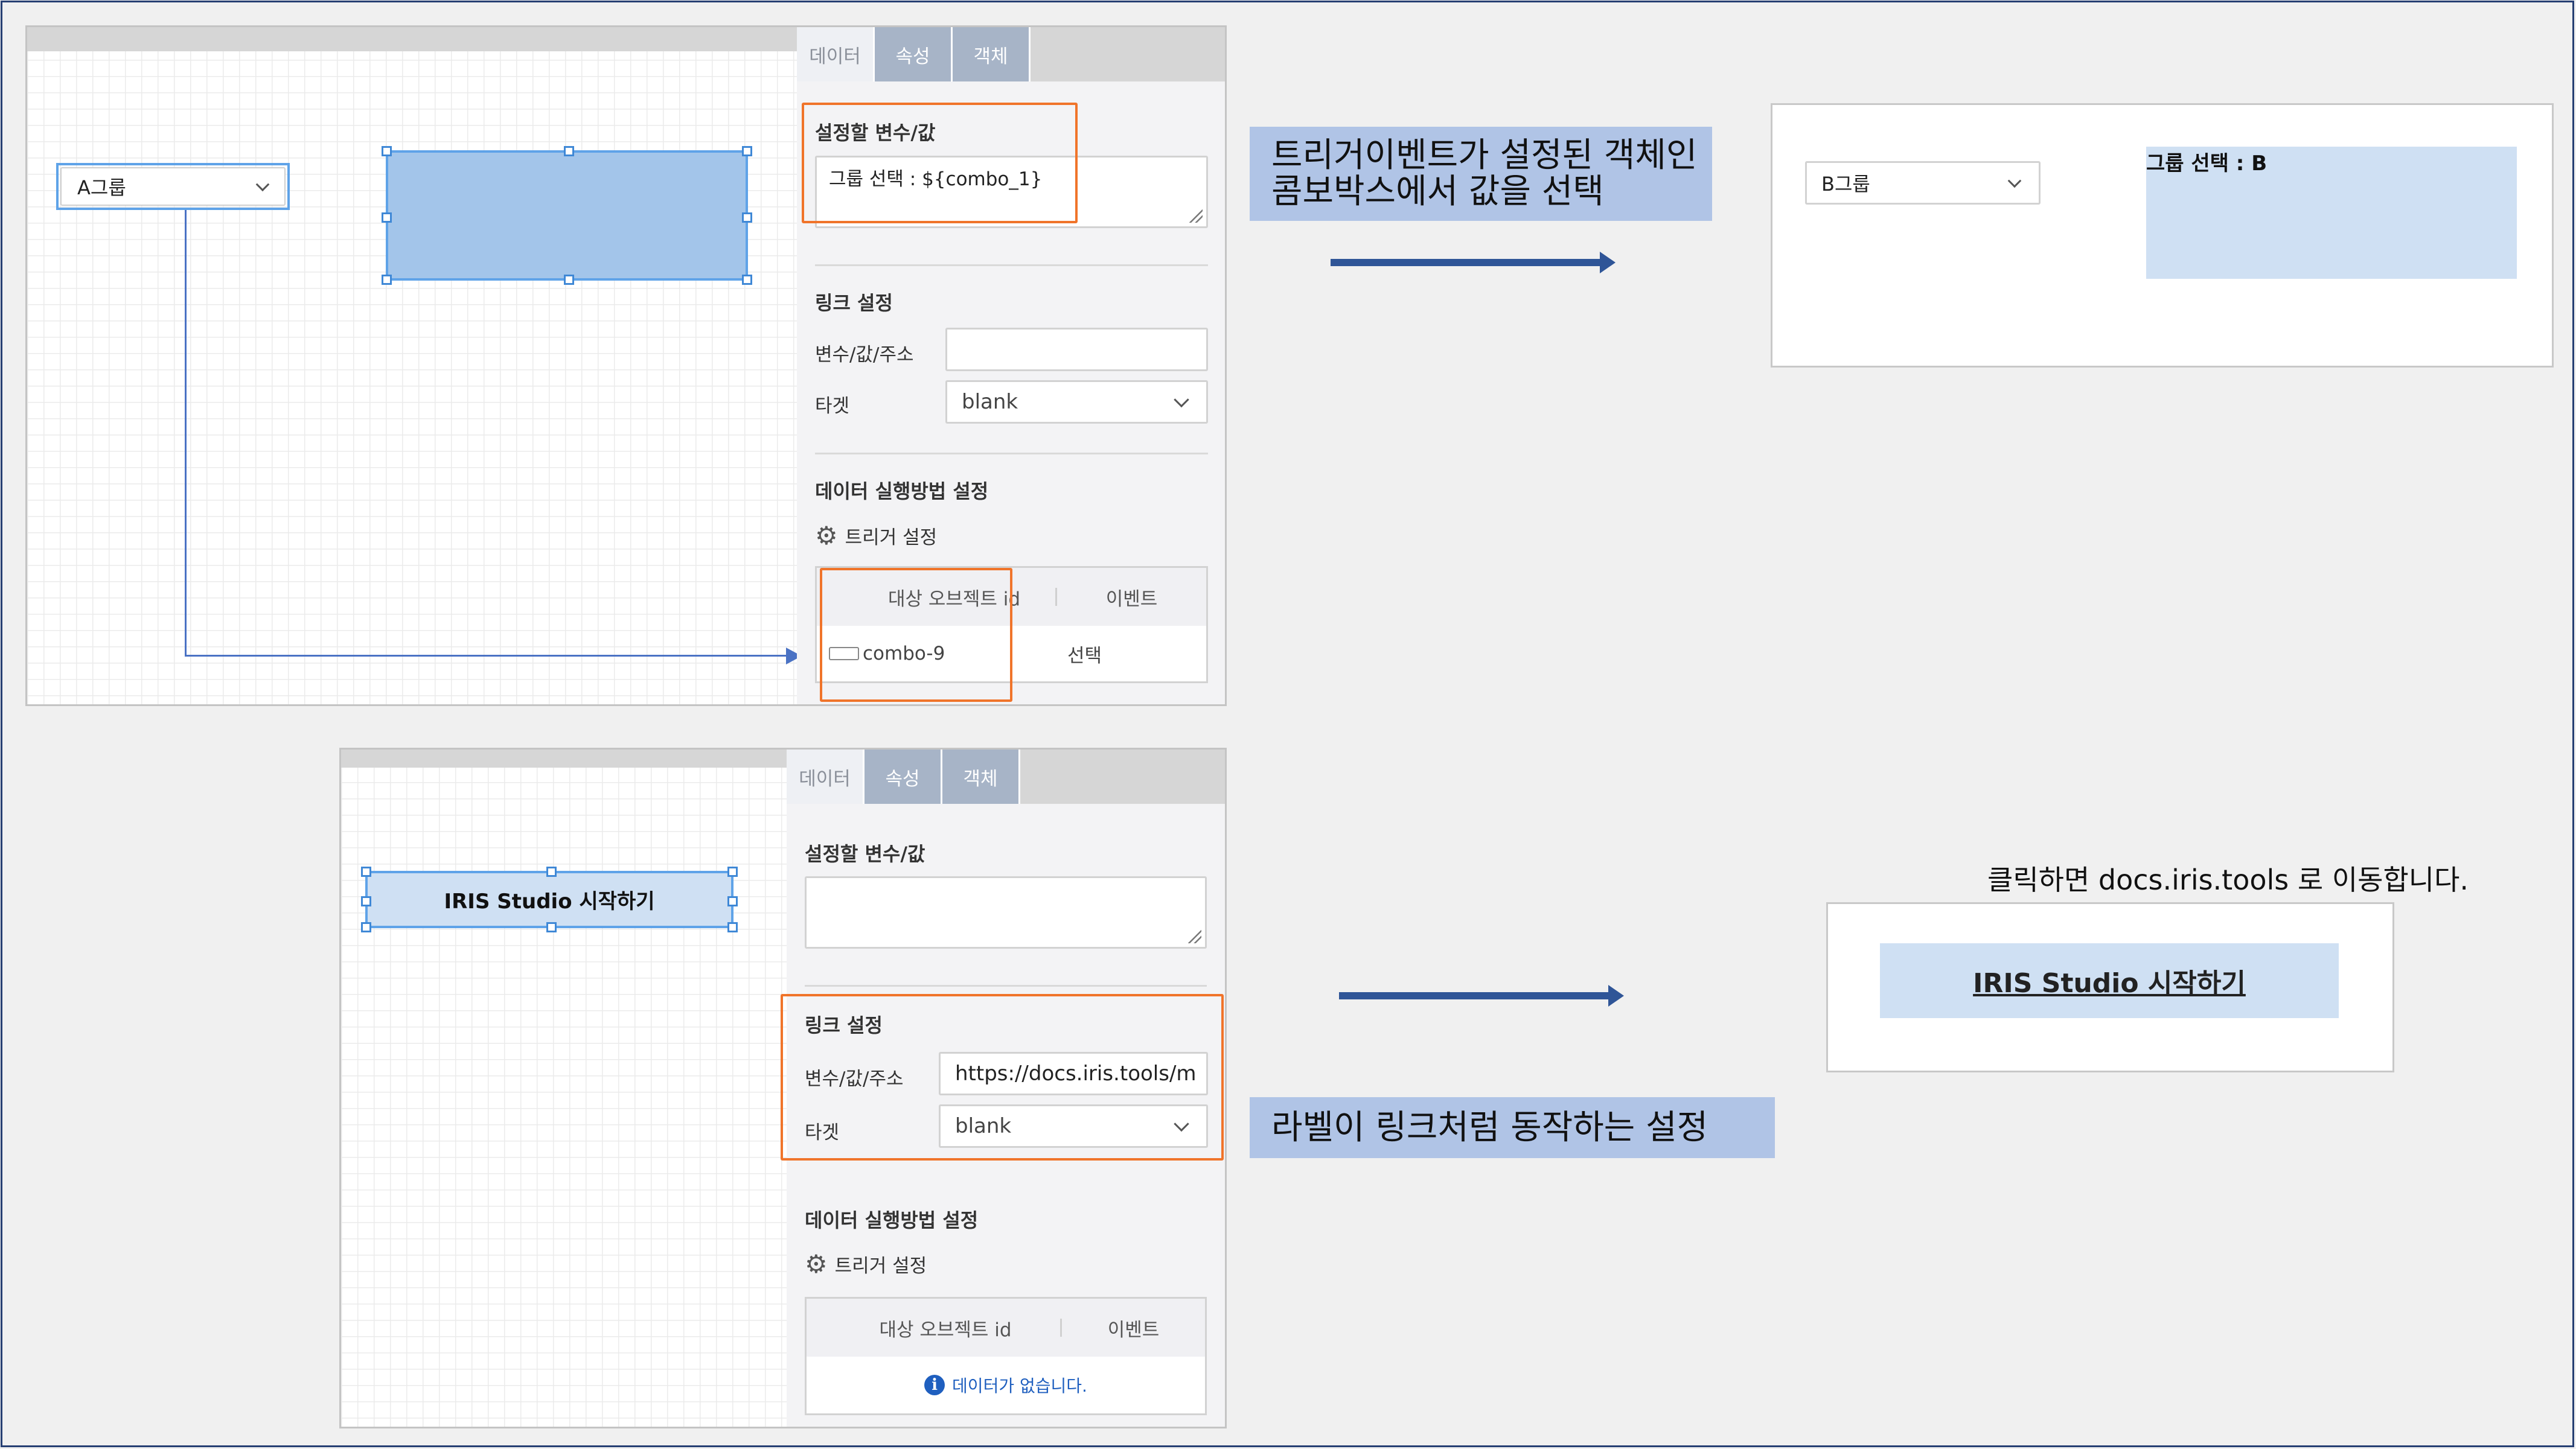 This screenshot has height=1449, width=2576. I want to click on result-link-text: IRIS Studio 시작하기, so click(2109, 981).